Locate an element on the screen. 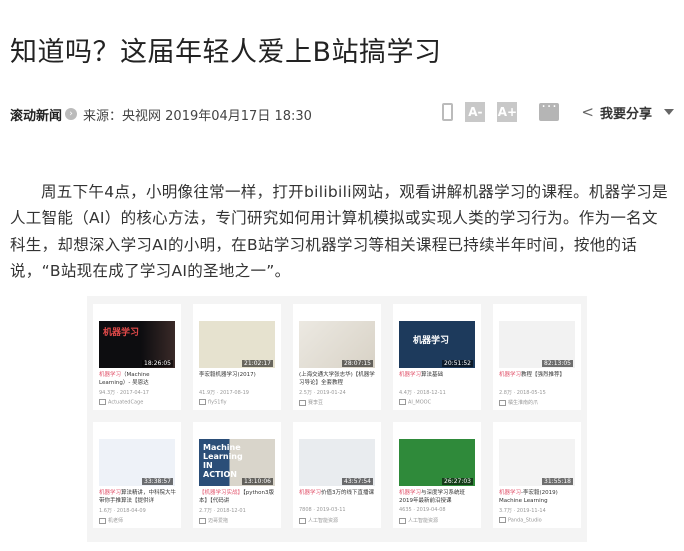  mobile-phone-icon is located at coordinates (448, 112).